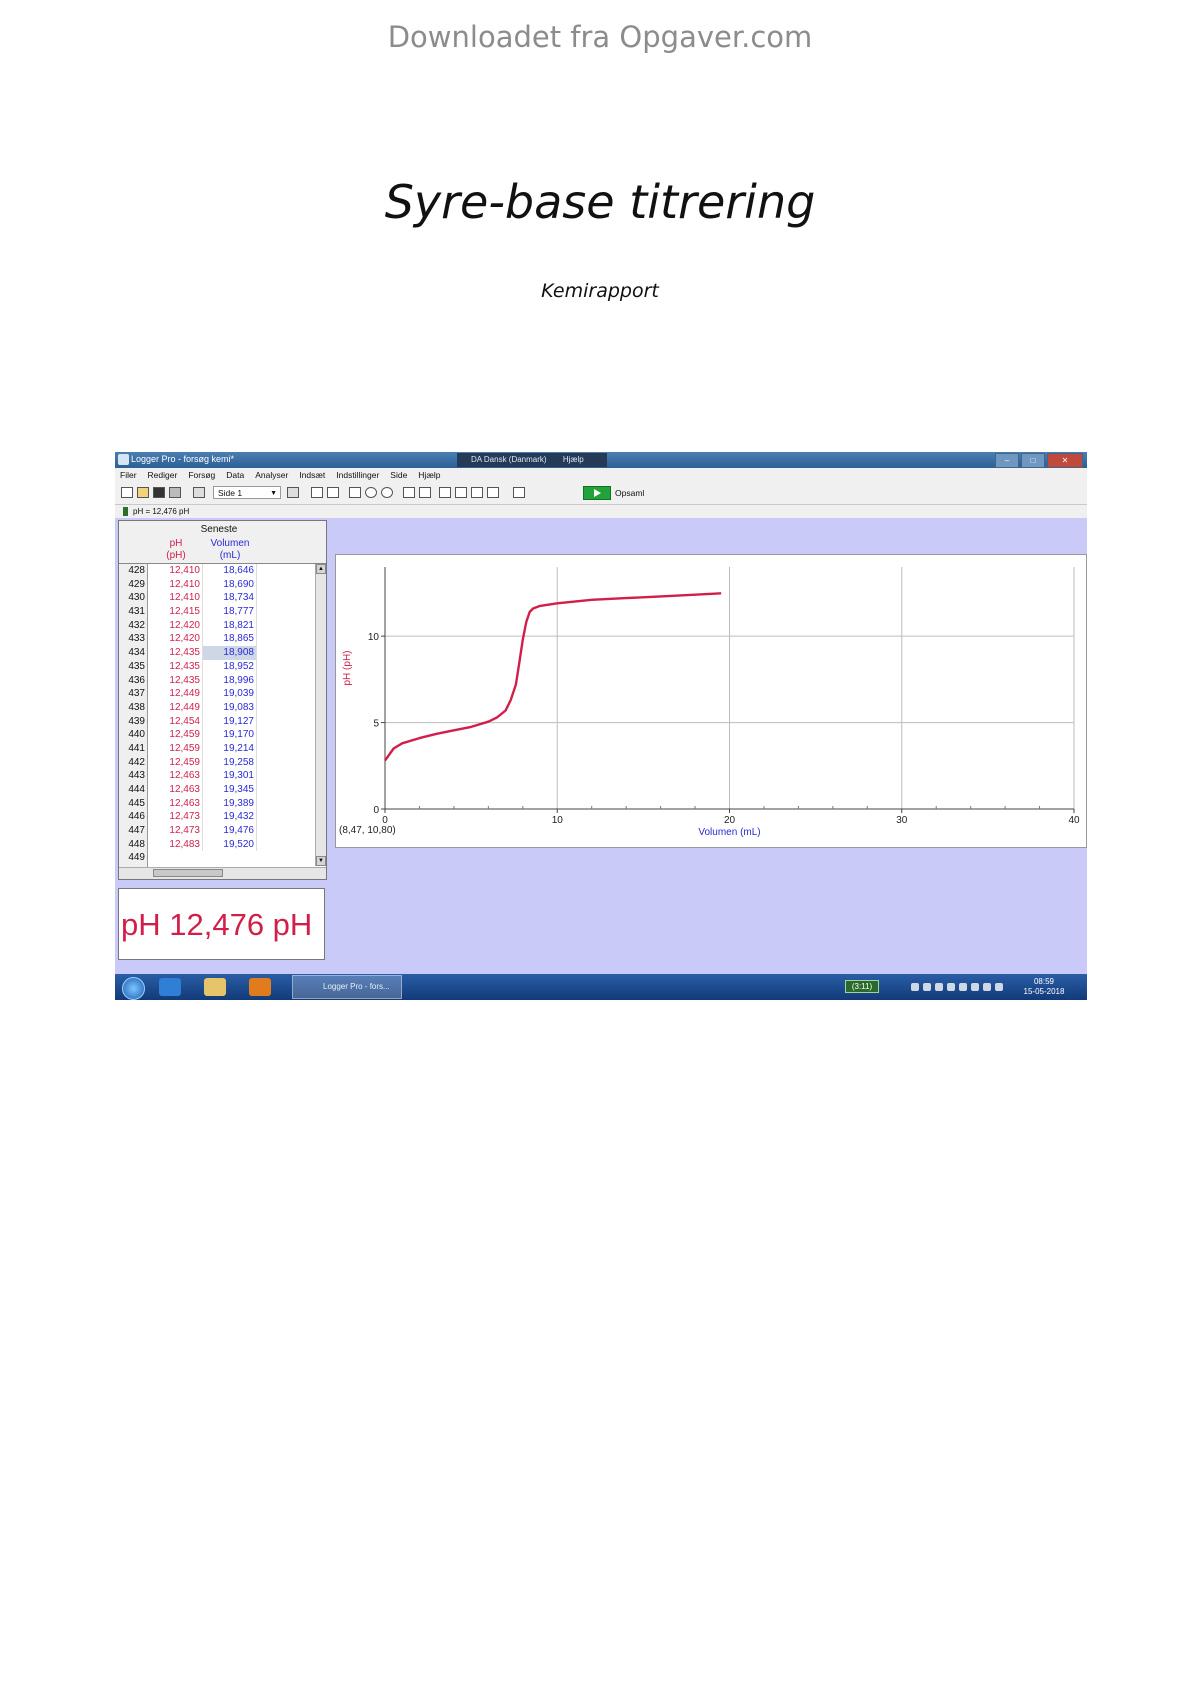  Describe the element at coordinates (176, 550) in the screenshot. I see `column-header-ph: pH (pH)` at that location.